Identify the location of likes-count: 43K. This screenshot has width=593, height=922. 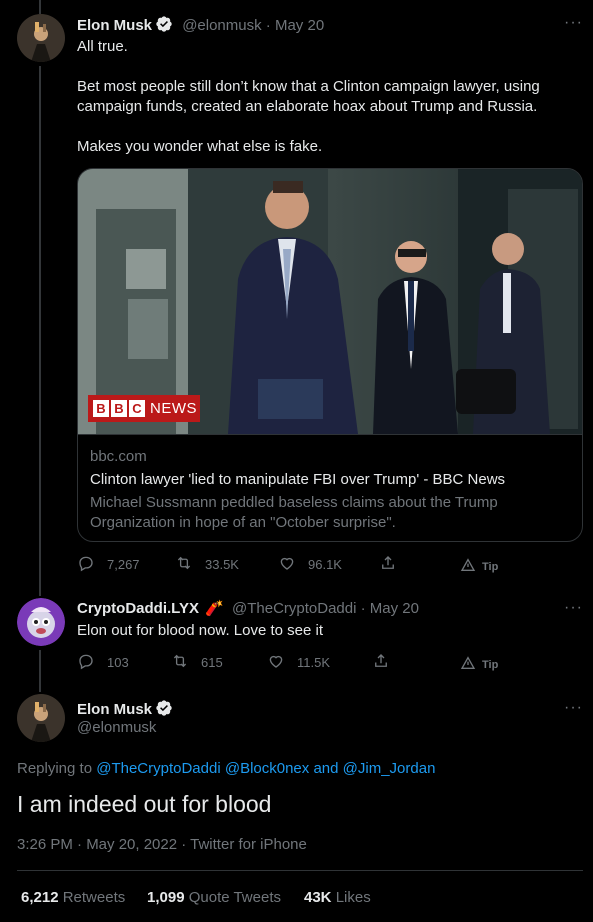
(318, 897).